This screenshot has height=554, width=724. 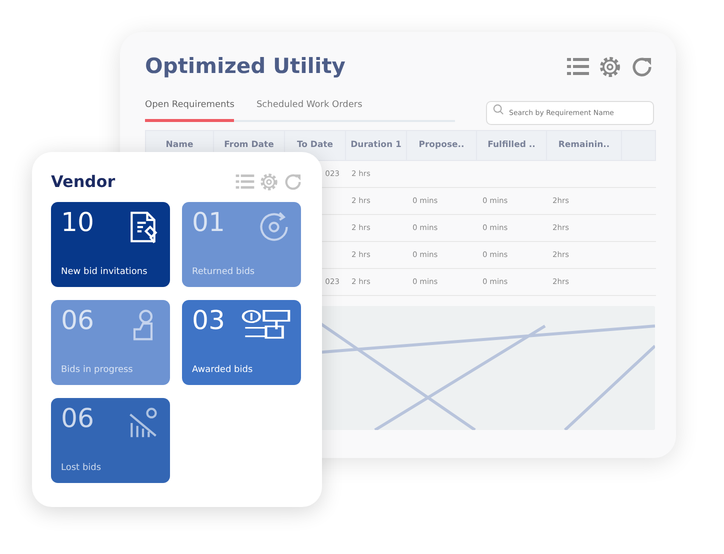 I want to click on window-title: Optimized Utility, so click(x=245, y=67).